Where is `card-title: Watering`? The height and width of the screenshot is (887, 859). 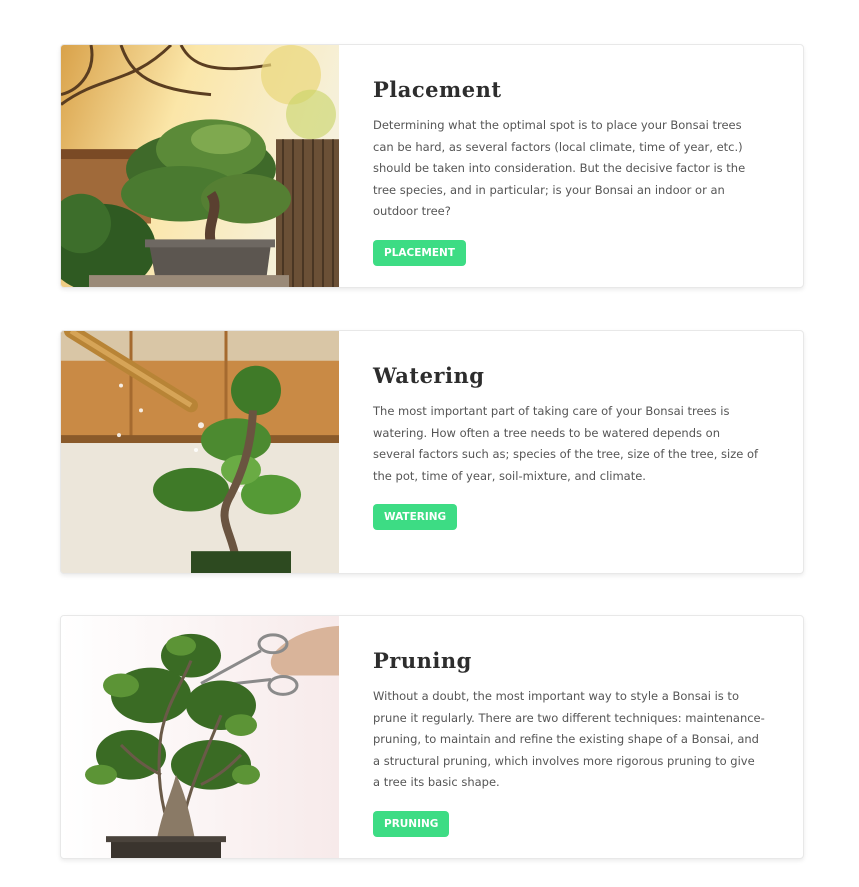 card-title: Watering is located at coordinates (429, 375).